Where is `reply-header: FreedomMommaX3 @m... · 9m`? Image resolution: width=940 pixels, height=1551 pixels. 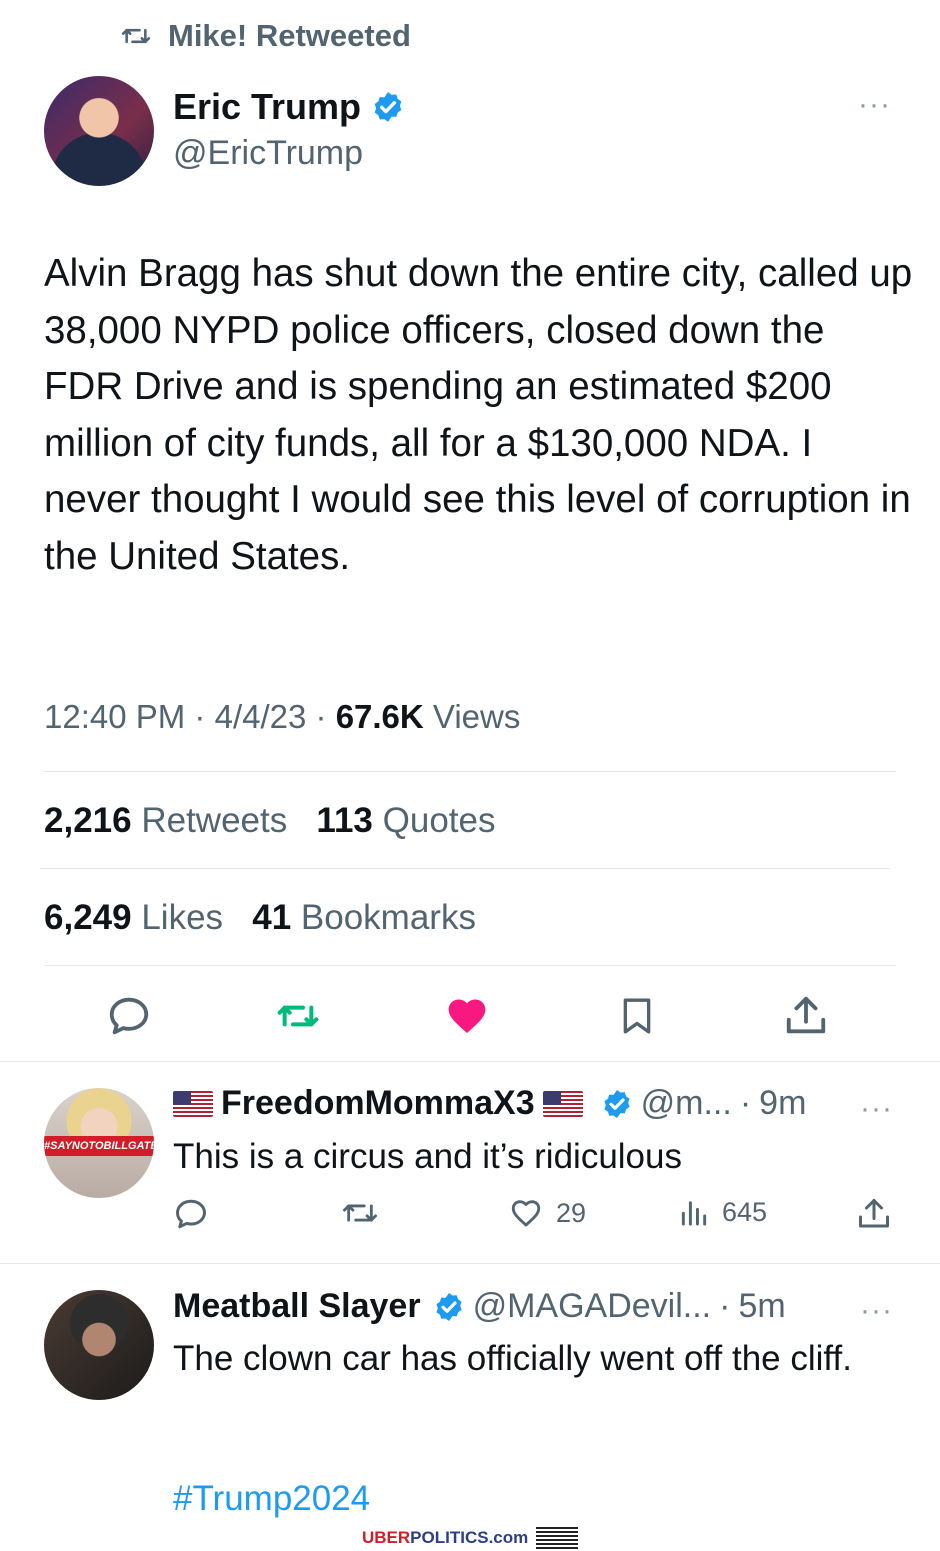 reply-header: FreedomMommaX3 @m... · 9m is located at coordinates (489, 1103).